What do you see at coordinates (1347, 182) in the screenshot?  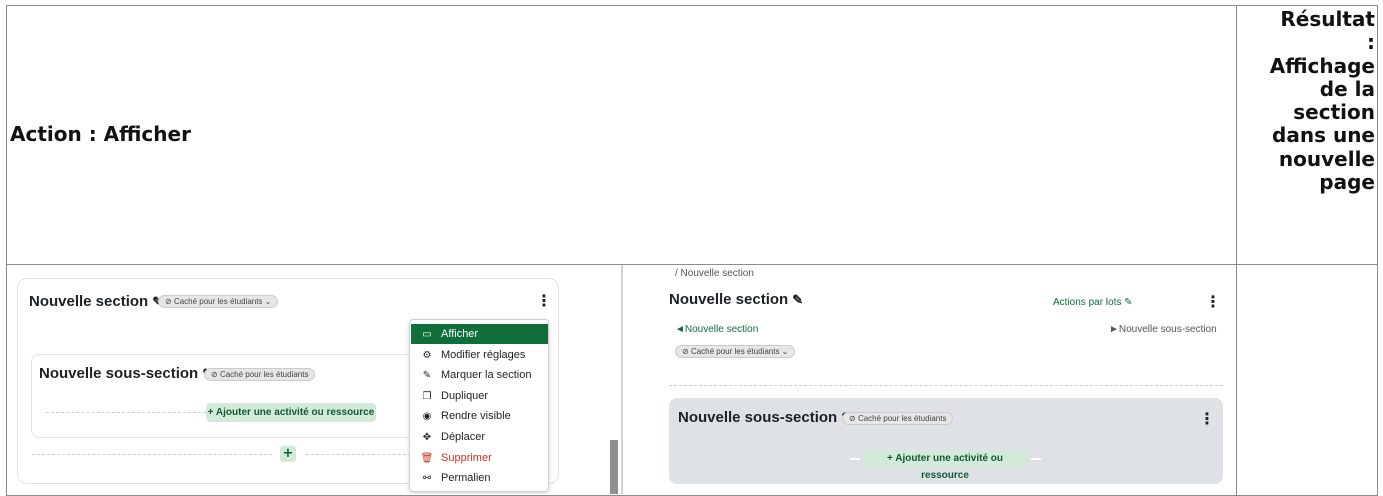 I see `header-result-line: page` at bounding box center [1347, 182].